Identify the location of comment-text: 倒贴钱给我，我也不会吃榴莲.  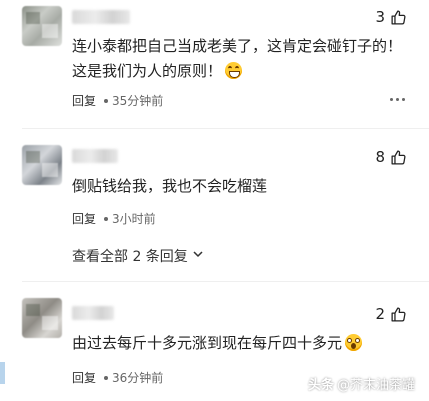
(239, 186).